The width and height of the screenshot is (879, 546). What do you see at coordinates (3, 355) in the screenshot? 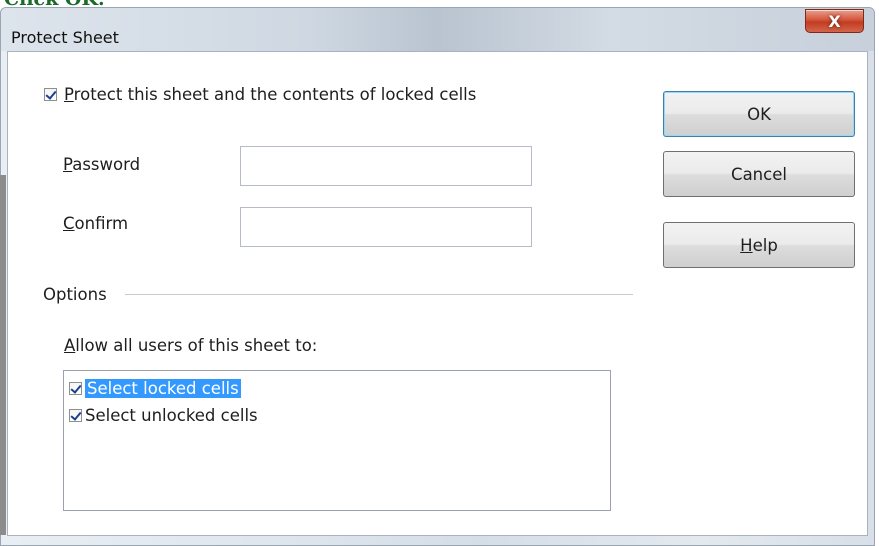
I see `background-edge` at bounding box center [3, 355].